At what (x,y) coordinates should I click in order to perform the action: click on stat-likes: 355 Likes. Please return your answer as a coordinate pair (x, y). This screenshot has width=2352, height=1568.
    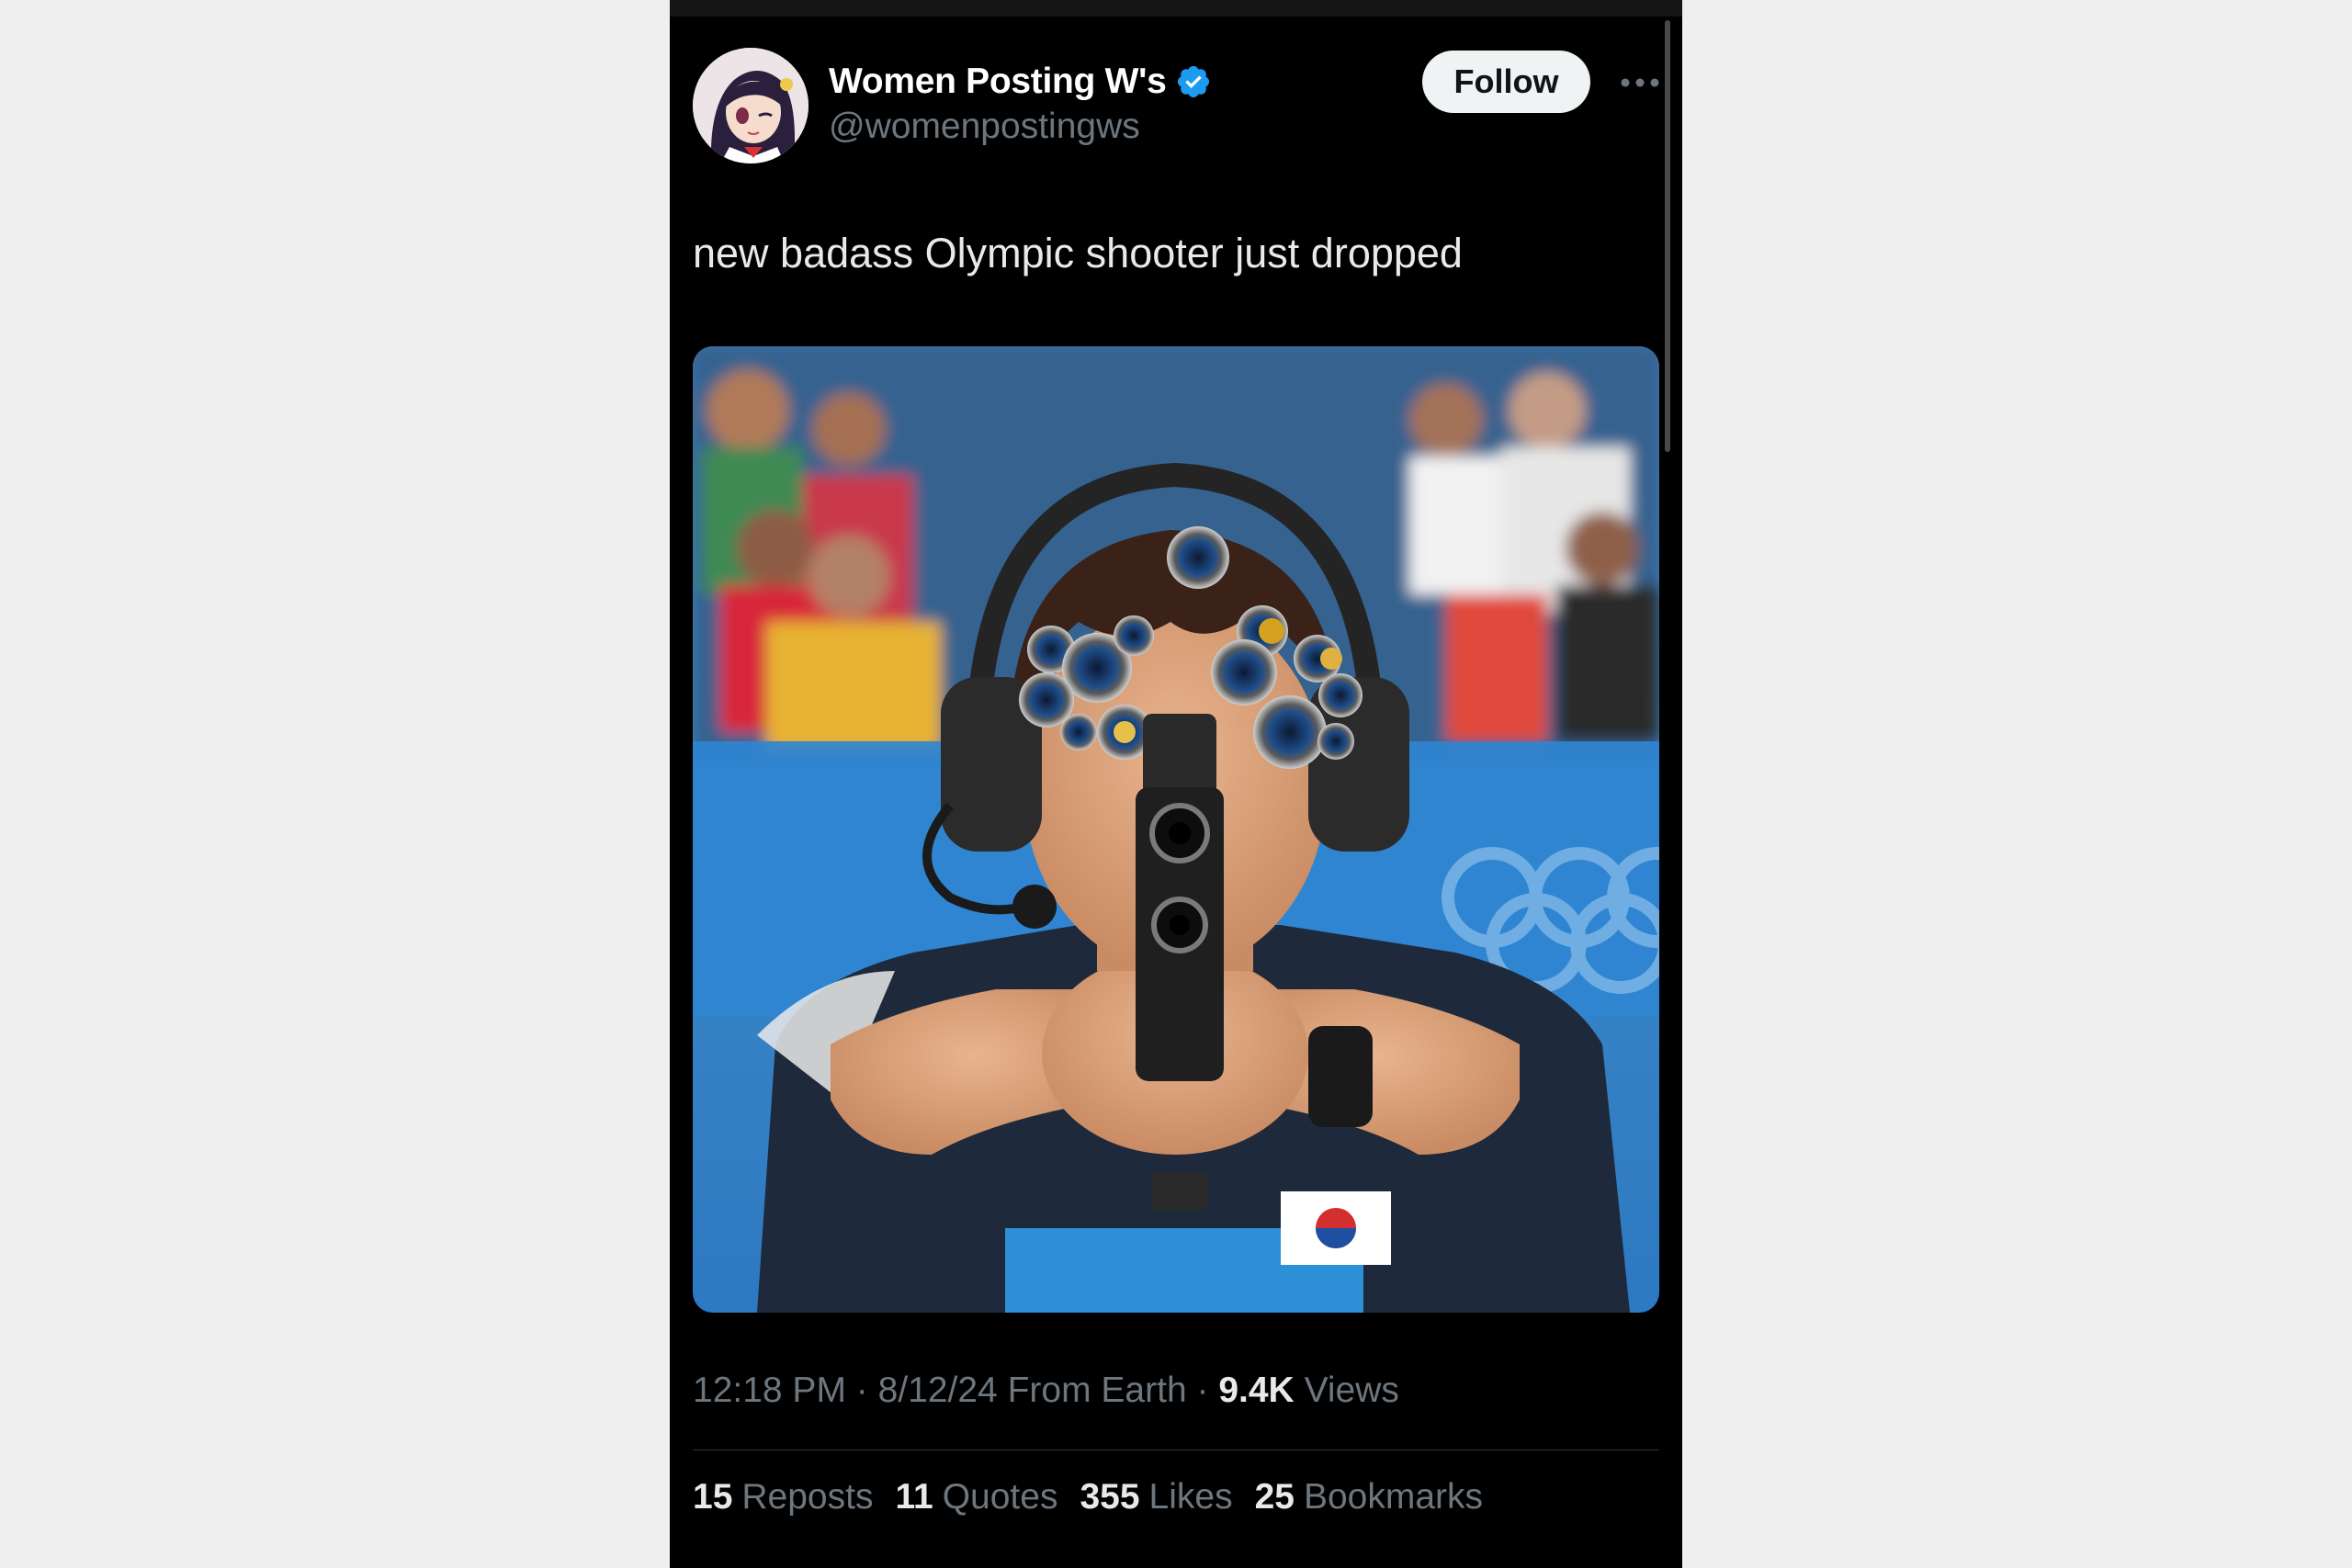
    Looking at the image, I should click on (1156, 1497).